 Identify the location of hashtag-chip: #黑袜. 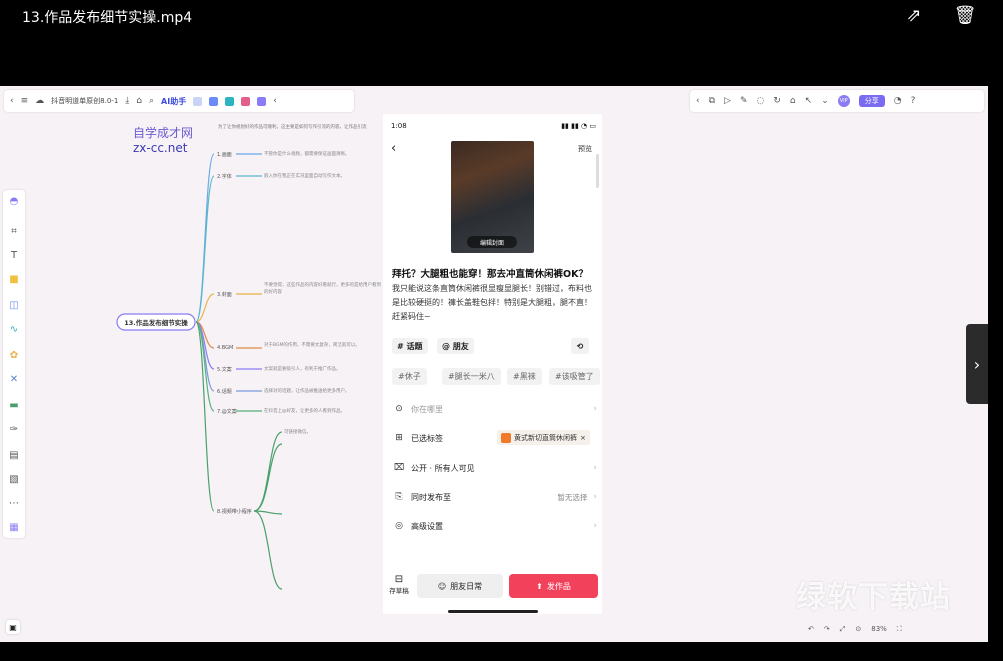
(524, 376).